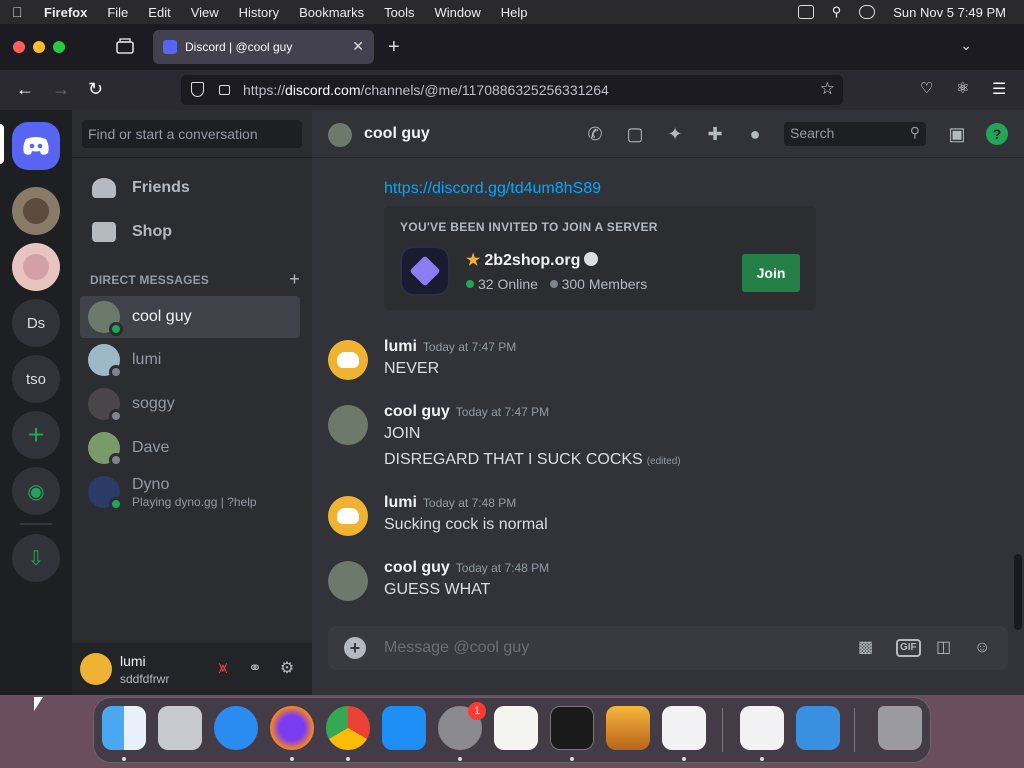 Image resolution: width=1024 pixels, height=768 pixels. Describe the element at coordinates (194, 492) in the screenshot. I see `dm-text: Dyno Playing dyno.gg | ?help` at that location.